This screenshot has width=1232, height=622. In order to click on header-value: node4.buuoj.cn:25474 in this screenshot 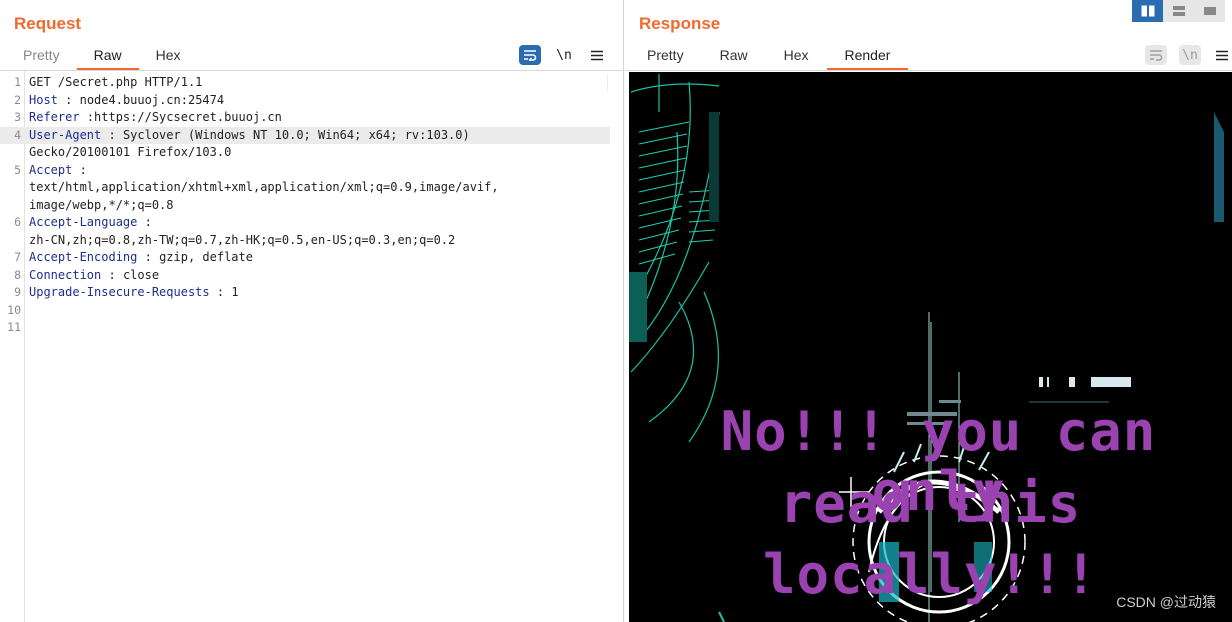, I will do `click(152, 99)`.